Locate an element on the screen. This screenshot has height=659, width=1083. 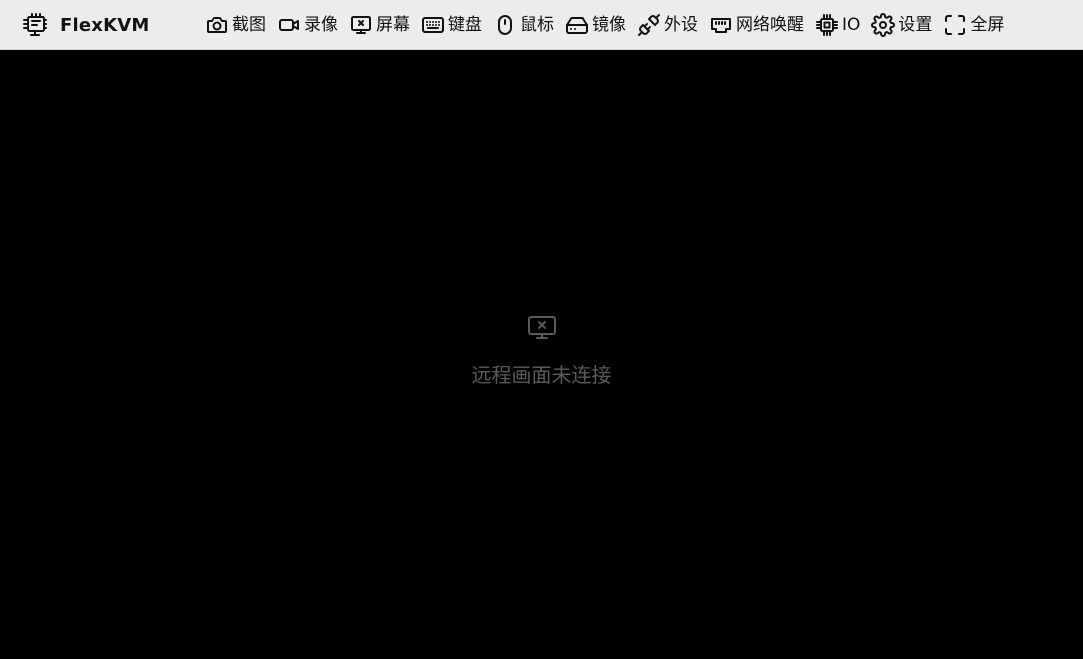
settings-button: 设置 is located at coordinates (901, 25).